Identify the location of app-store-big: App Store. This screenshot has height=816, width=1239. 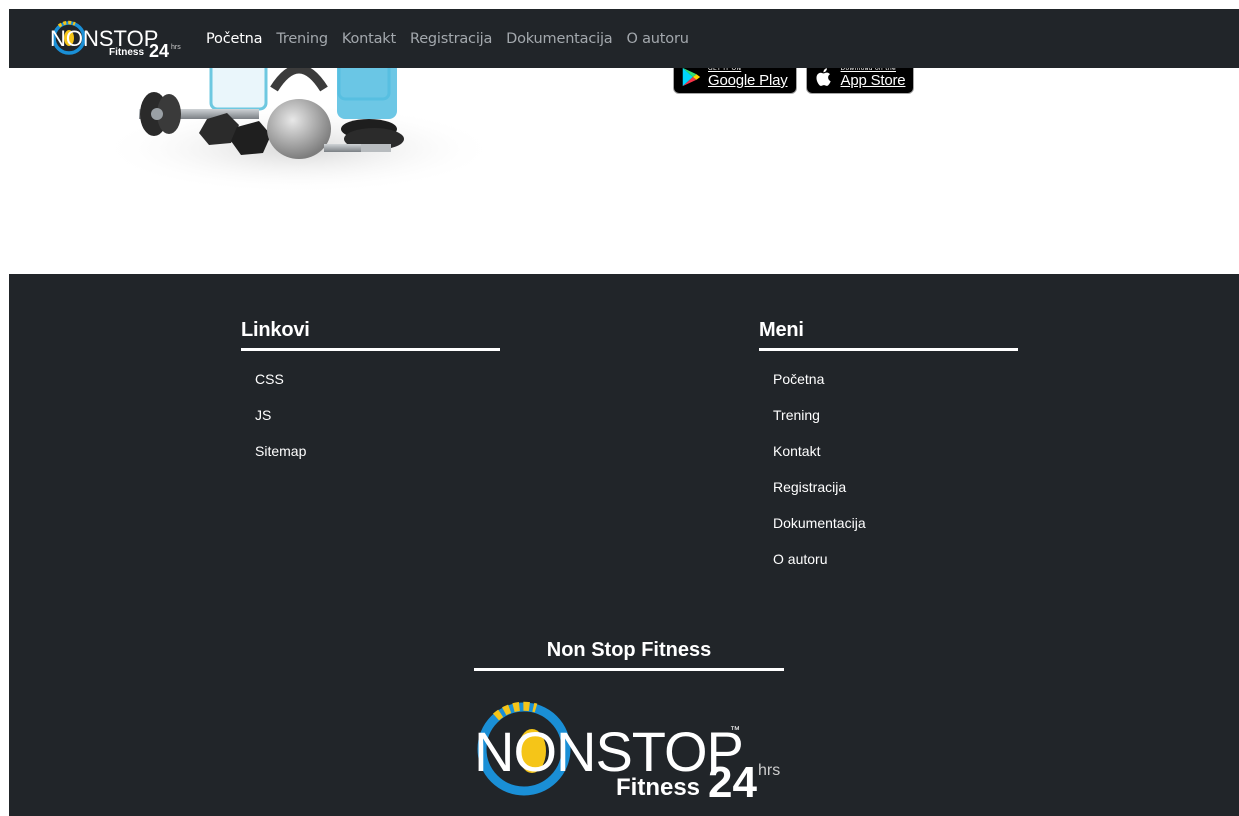
(873, 80).